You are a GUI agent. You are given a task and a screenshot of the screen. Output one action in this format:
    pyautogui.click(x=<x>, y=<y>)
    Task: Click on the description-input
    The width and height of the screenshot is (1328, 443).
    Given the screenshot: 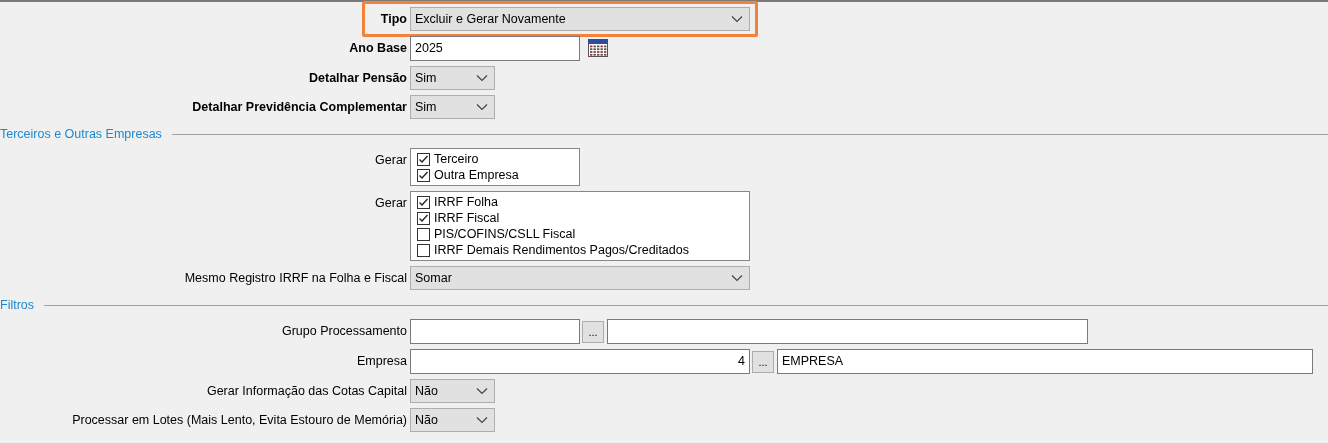 What is the action you would take?
    pyautogui.click(x=847, y=331)
    